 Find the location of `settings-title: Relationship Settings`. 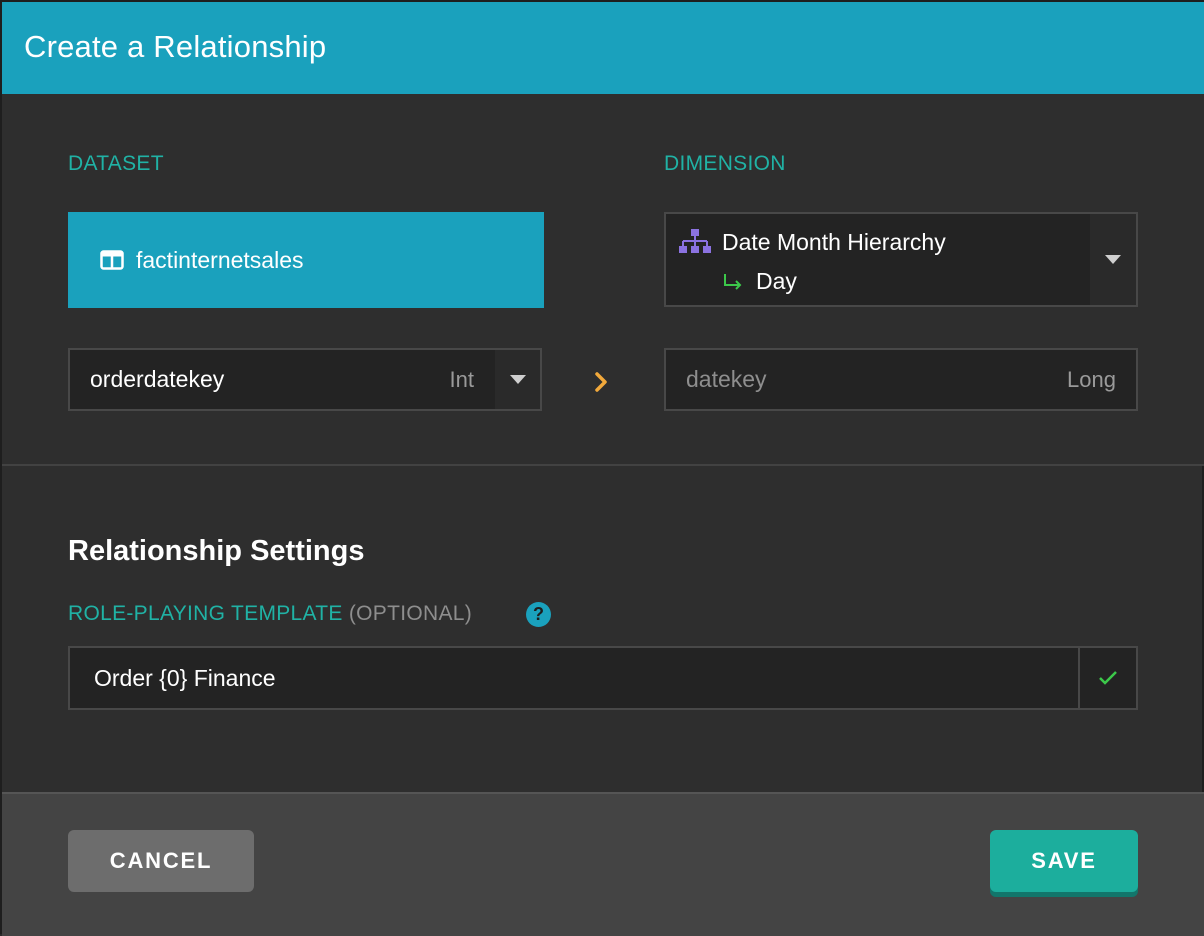

settings-title: Relationship Settings is located at coordinates (216, 551).